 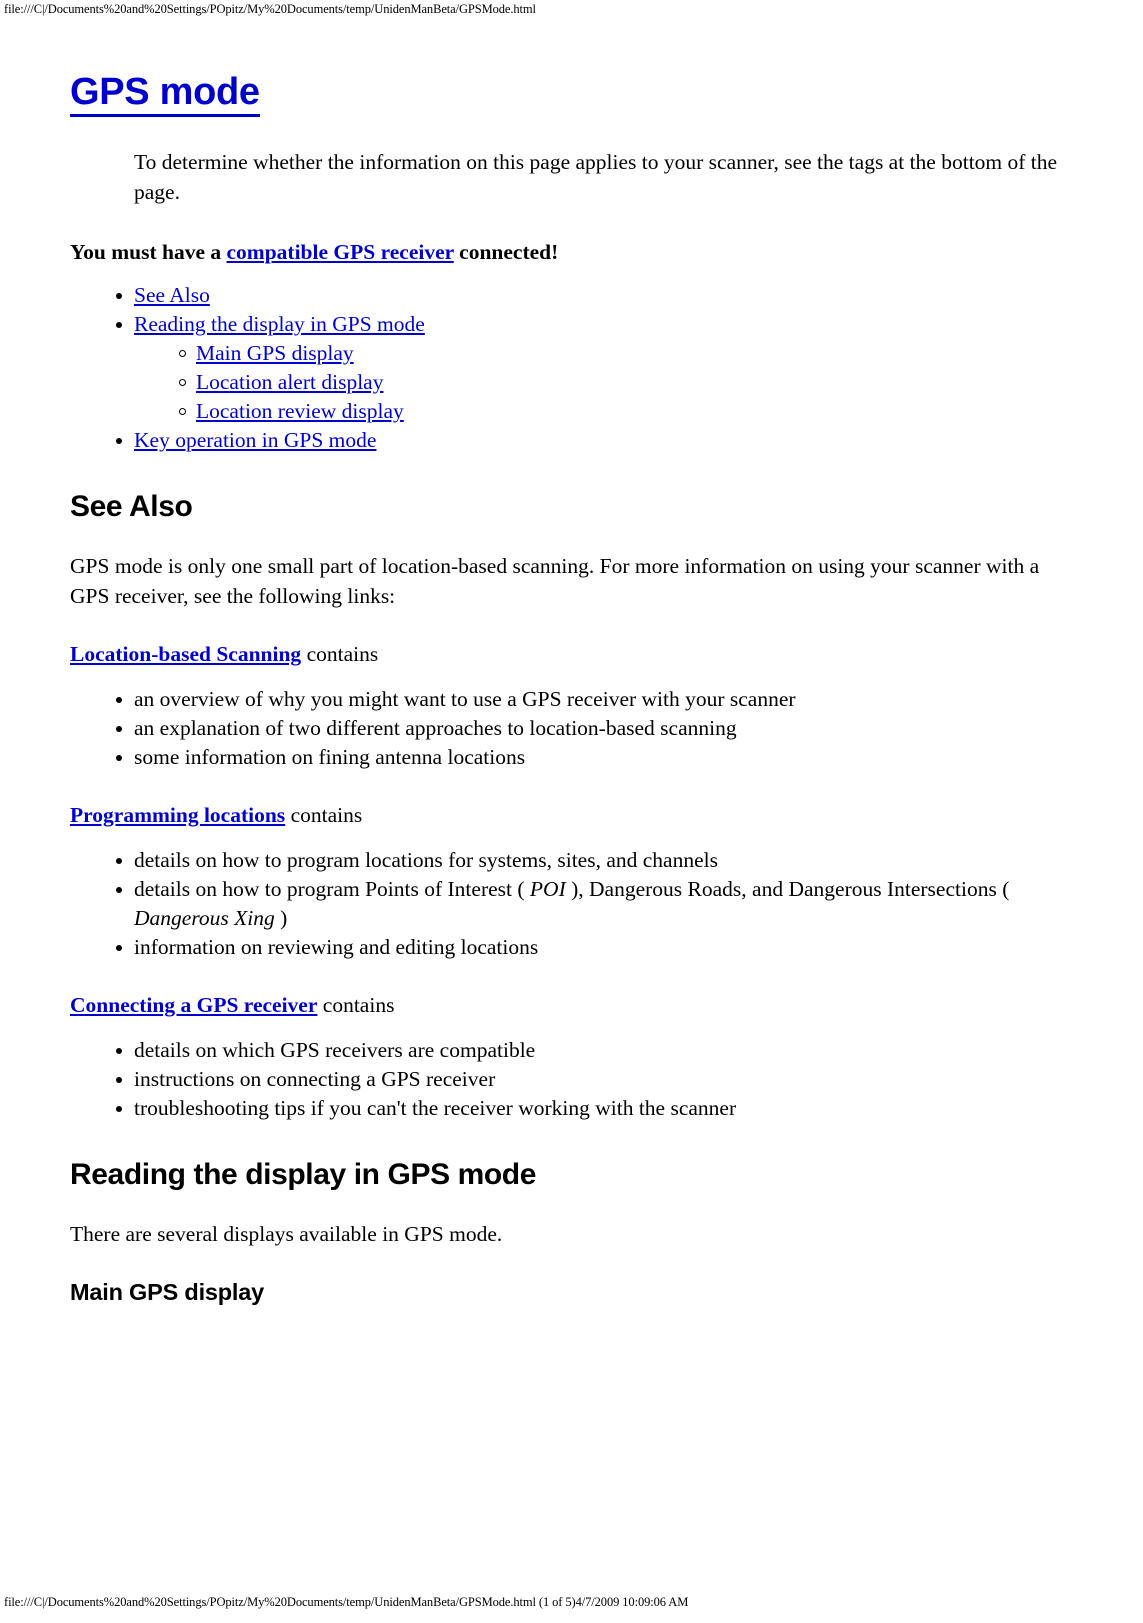 I want to click on poi-italic-dangerous-xing: Dangerous Xing, so click(x=204, y=918).